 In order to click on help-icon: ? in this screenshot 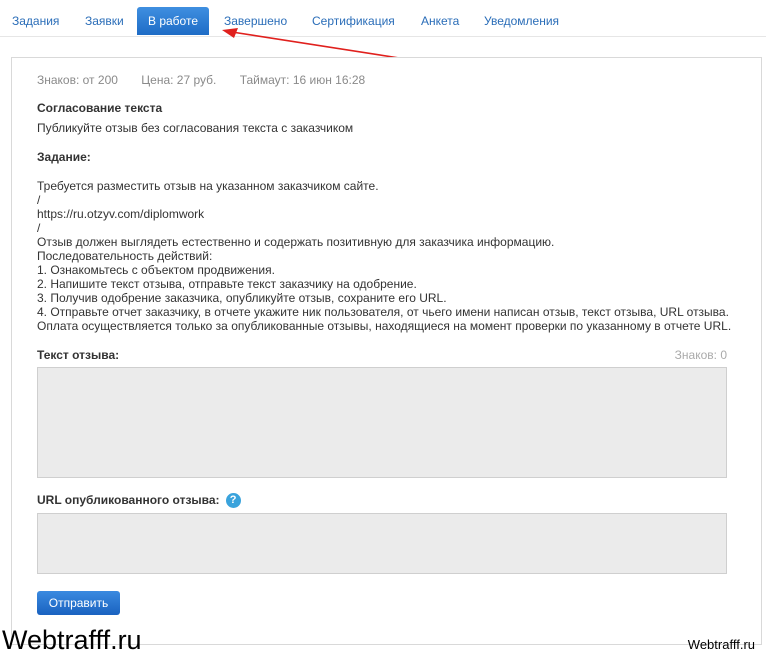, I will do `click(233, 501)`.